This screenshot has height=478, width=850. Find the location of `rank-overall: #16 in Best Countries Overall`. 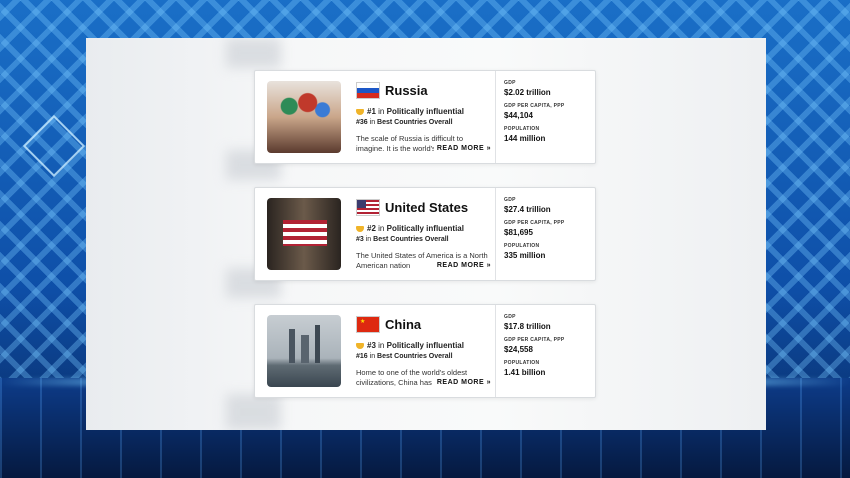

rank-overall: #16 in Best Countries Overall is located at coordinates (404, 356).